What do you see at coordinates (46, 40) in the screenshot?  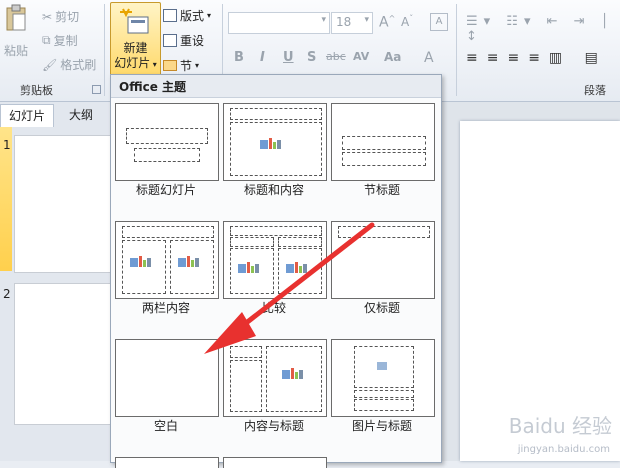 I see `copy-icon: ⧉` at bounding box center [46, 40].